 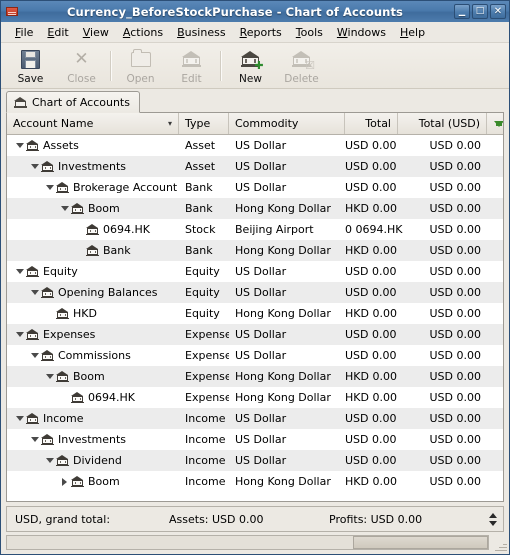 I want to click on column-options-button, so click(x=495, y=123).